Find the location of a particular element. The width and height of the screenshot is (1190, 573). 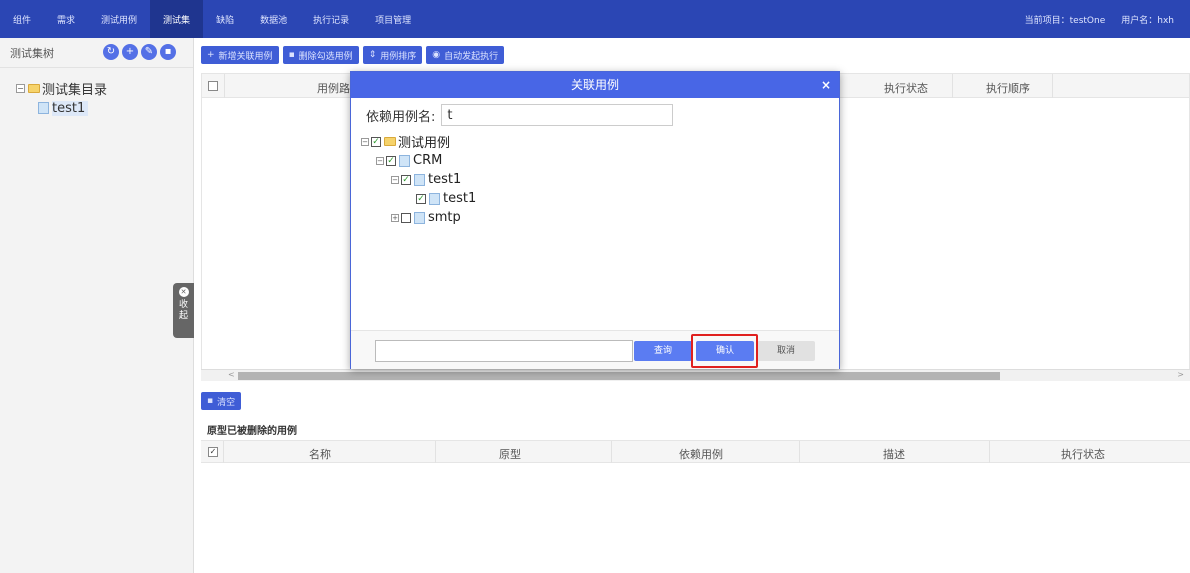

nav-item-defects: 缺陷 is located at coordinates (225, 19).